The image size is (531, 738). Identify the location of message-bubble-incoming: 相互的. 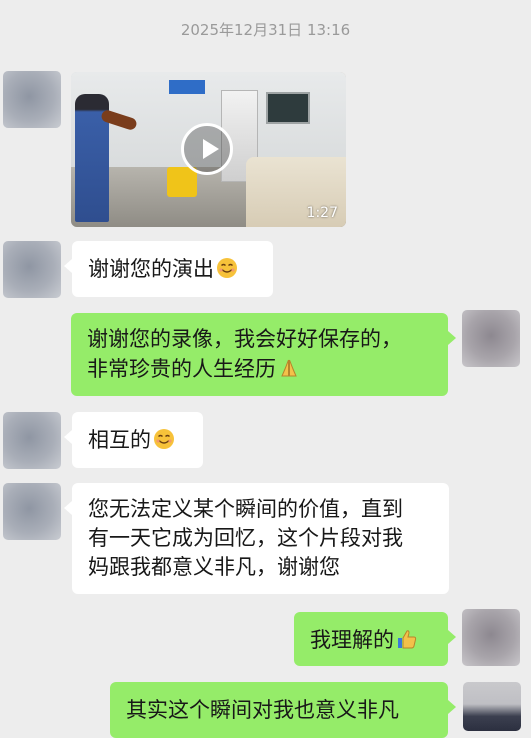
(133, 440).